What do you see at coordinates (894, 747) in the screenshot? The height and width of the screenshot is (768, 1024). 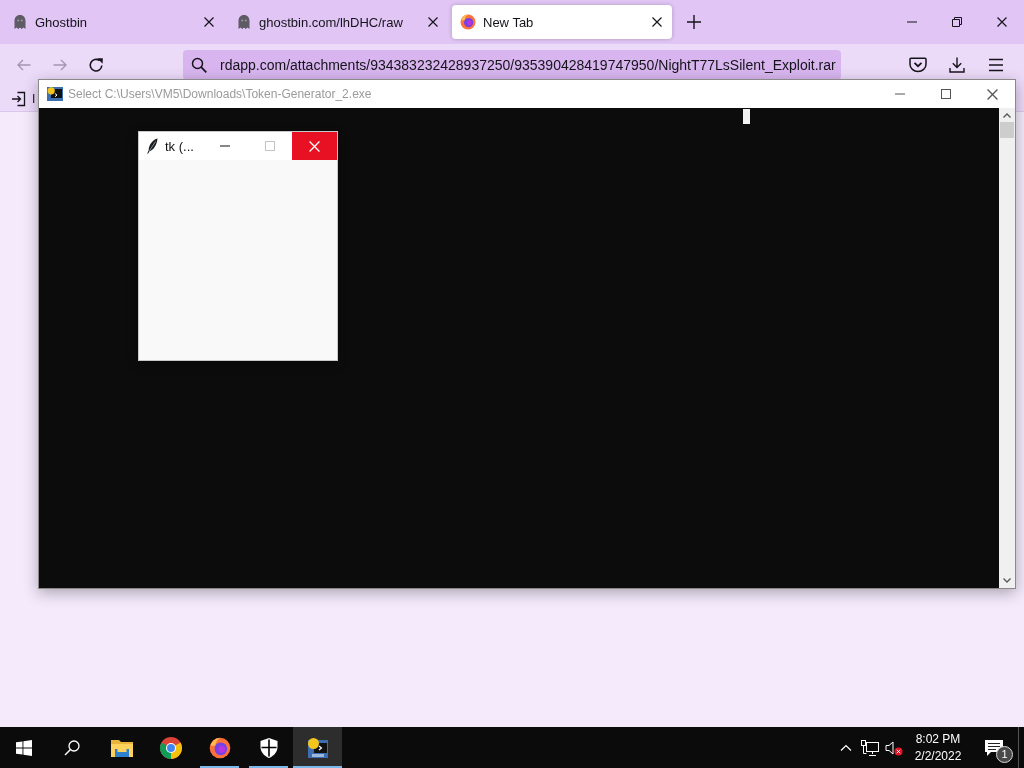 I see `volume-icon` at bounding box center [894, 747].